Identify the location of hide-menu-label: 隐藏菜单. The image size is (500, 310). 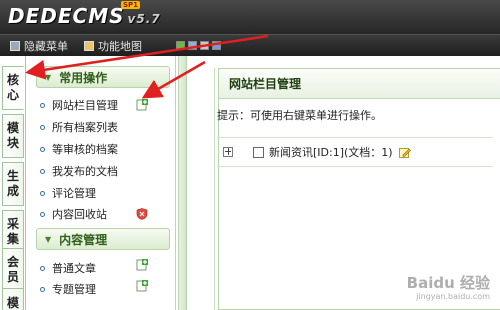
(46, 46).